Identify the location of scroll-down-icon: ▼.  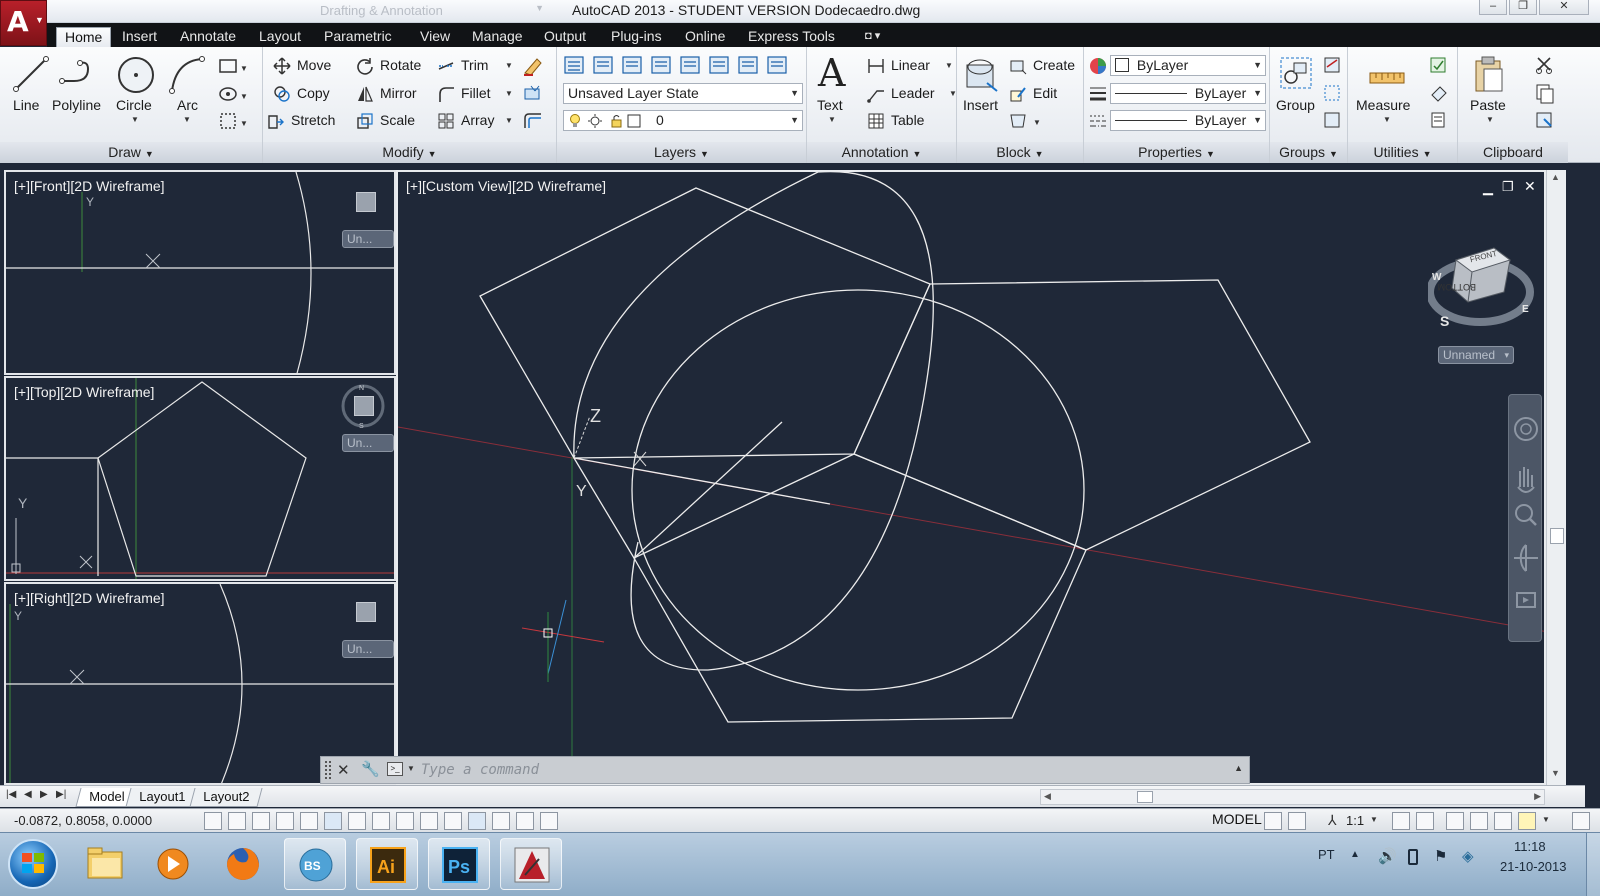
(1555, 773).